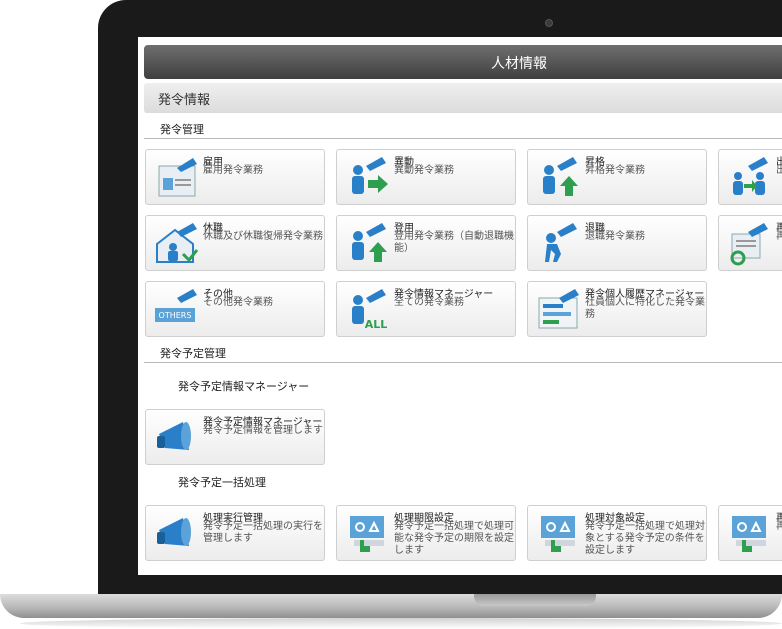  Describe the element at coordinates (779, 170) in the screenshot. I see `tile-desc: 出` at that location.